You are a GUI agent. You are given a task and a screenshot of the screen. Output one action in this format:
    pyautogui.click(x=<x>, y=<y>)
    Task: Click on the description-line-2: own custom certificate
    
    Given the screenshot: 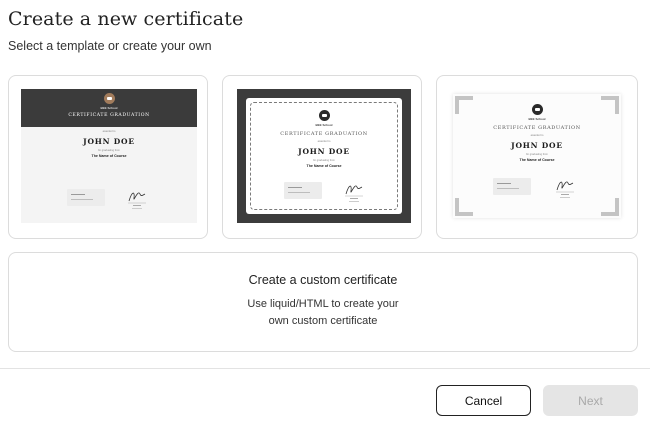 What is the action you would take?
    pyautogui.click(x=323, y=321)
    